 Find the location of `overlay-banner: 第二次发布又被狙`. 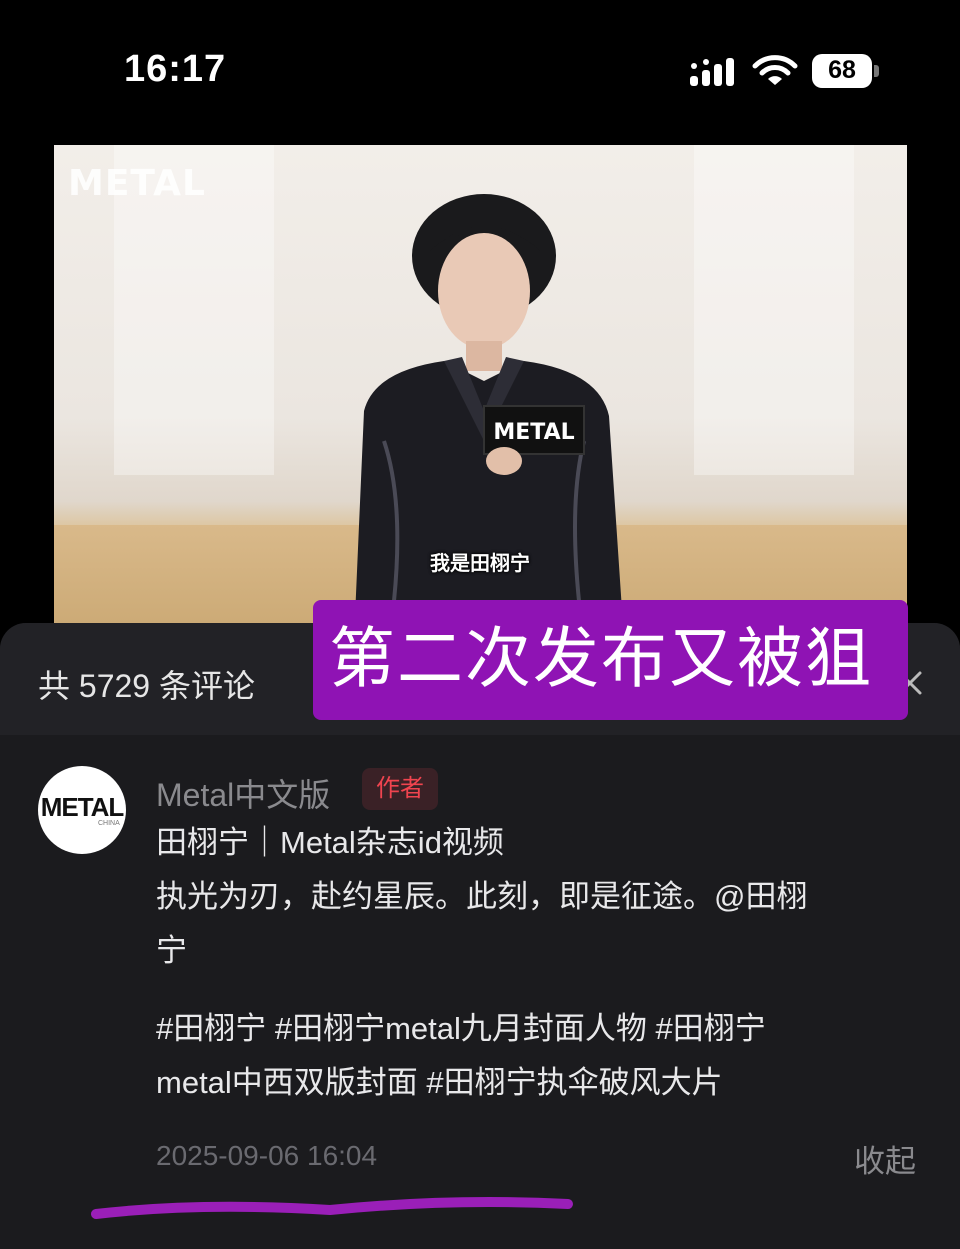

overlay-banner: 第二次发布又被狙 is located at coordinates (610, 660).